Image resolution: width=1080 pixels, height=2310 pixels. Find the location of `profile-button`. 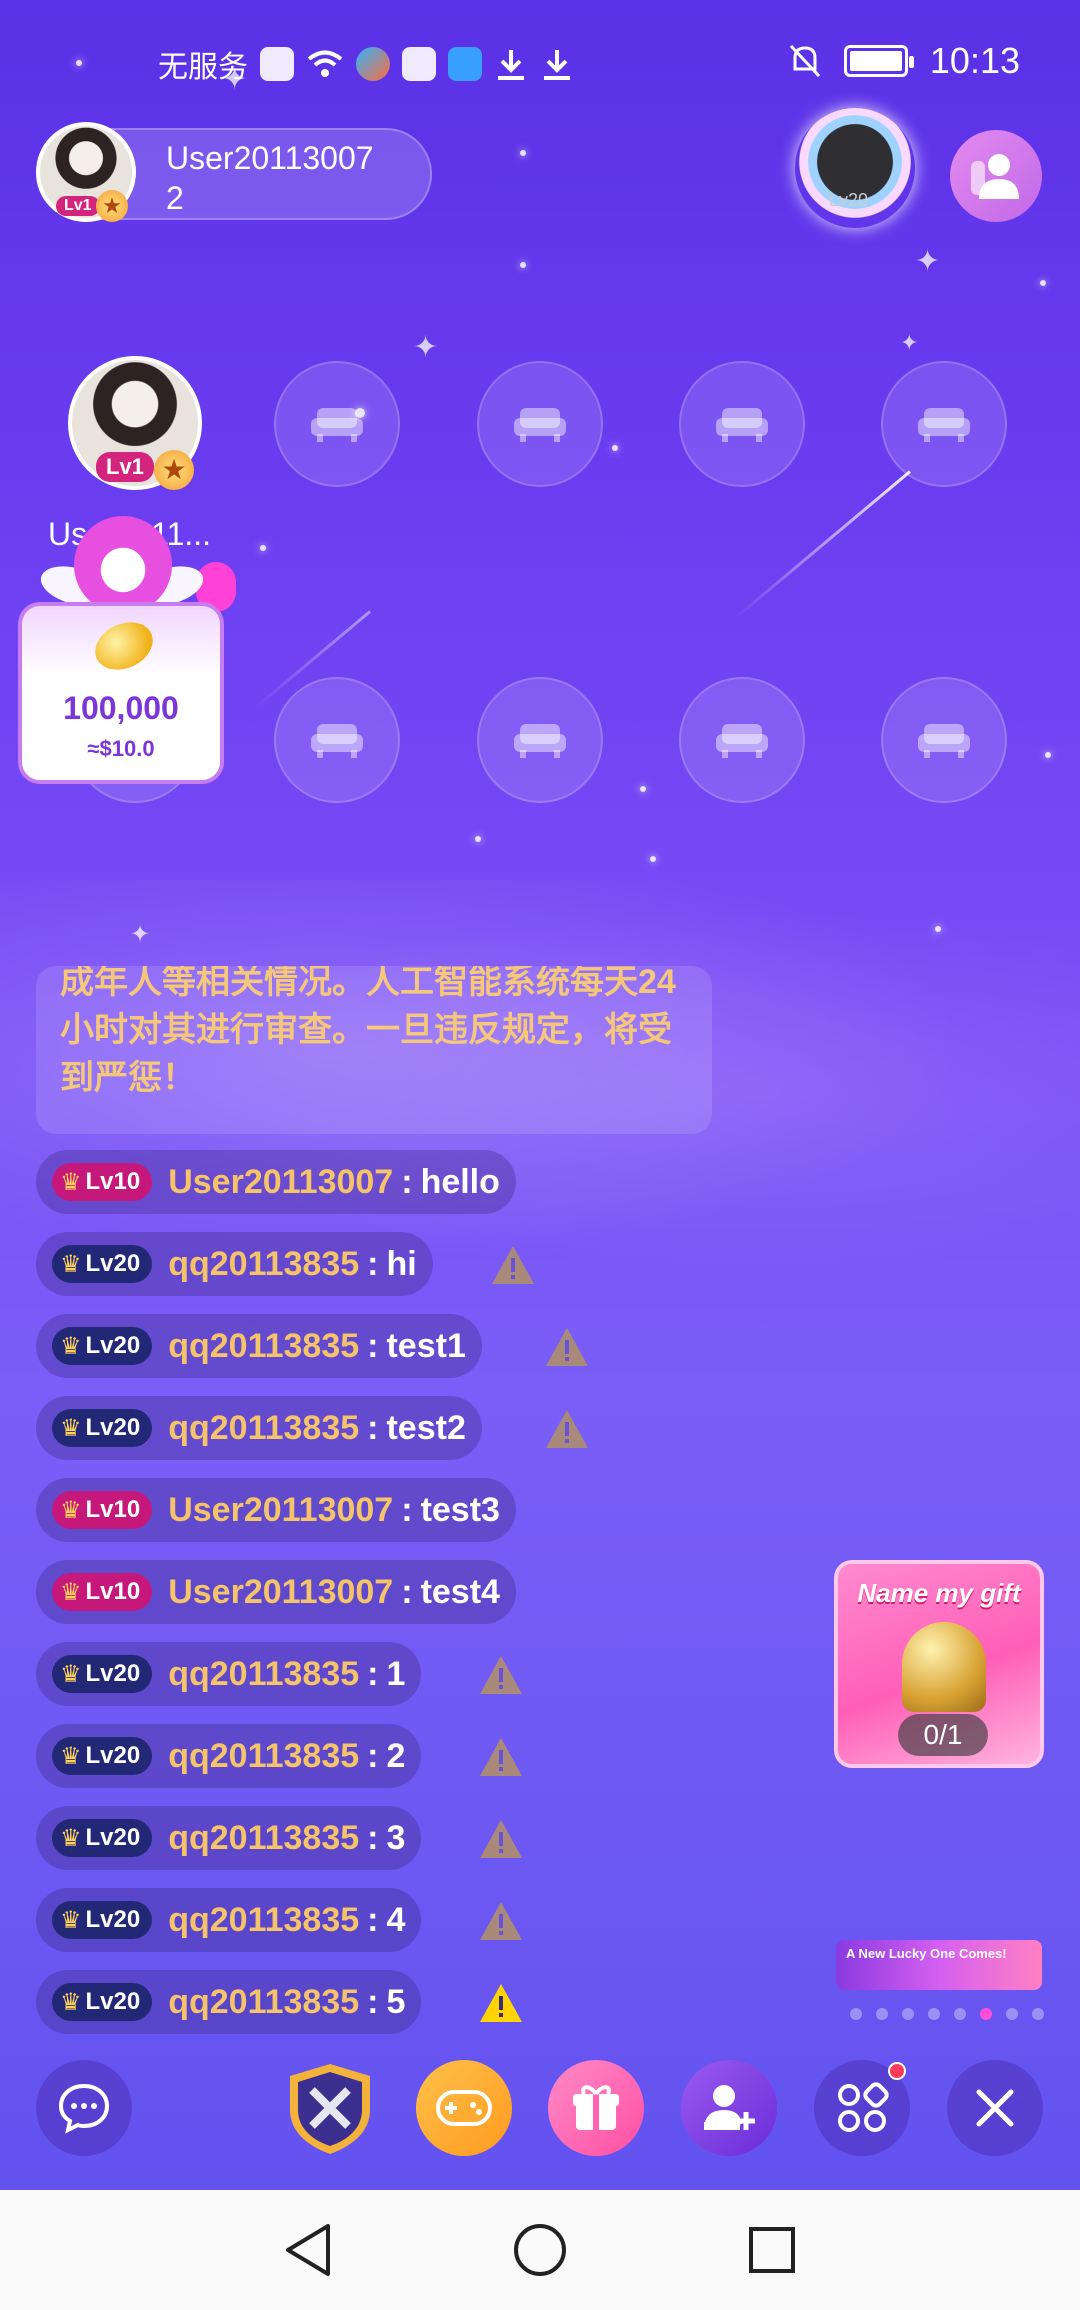

profile-button is located at coordinates (996, 176).